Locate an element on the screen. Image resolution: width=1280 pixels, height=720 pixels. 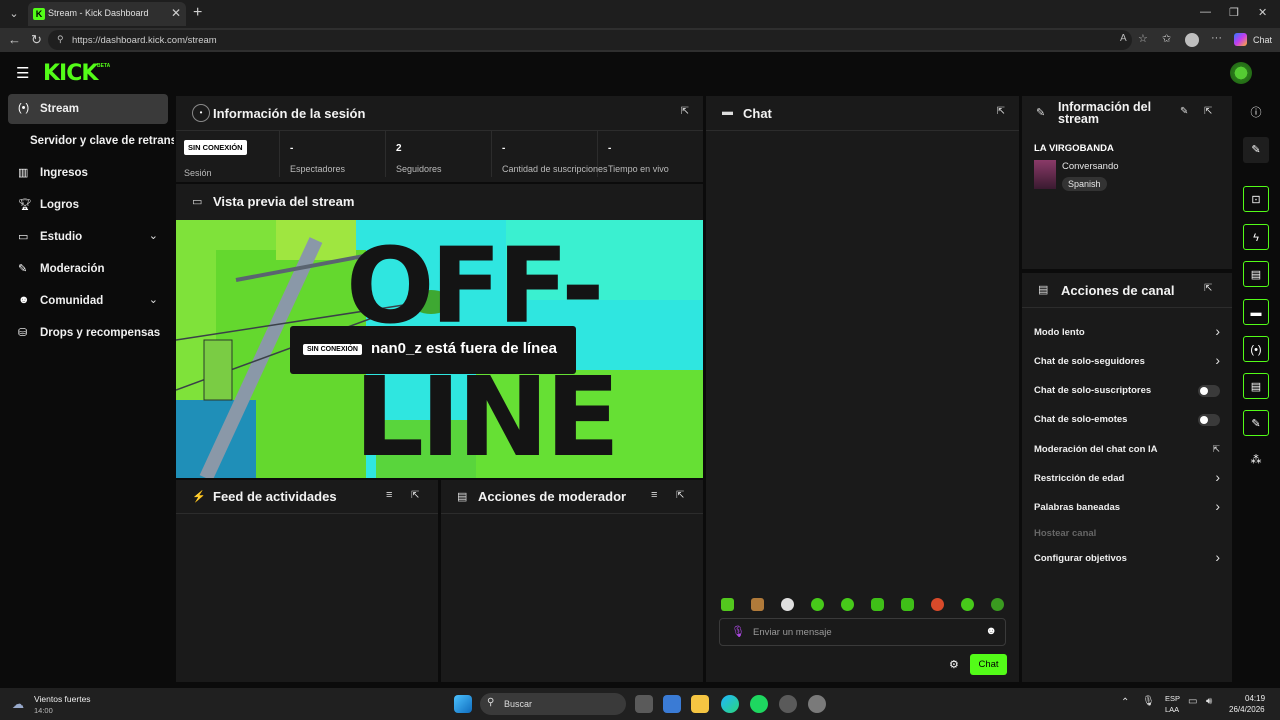
tab-close-icon: ✕ is located at coordinates (176, 13).